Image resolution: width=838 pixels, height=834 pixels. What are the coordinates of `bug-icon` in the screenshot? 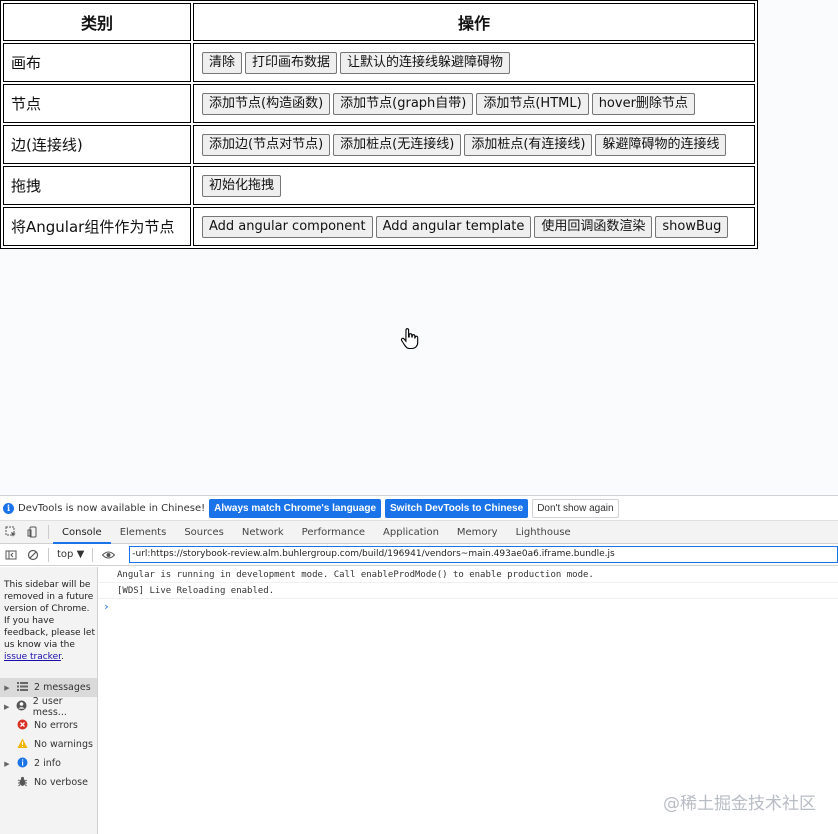 It's located at (22, 783).